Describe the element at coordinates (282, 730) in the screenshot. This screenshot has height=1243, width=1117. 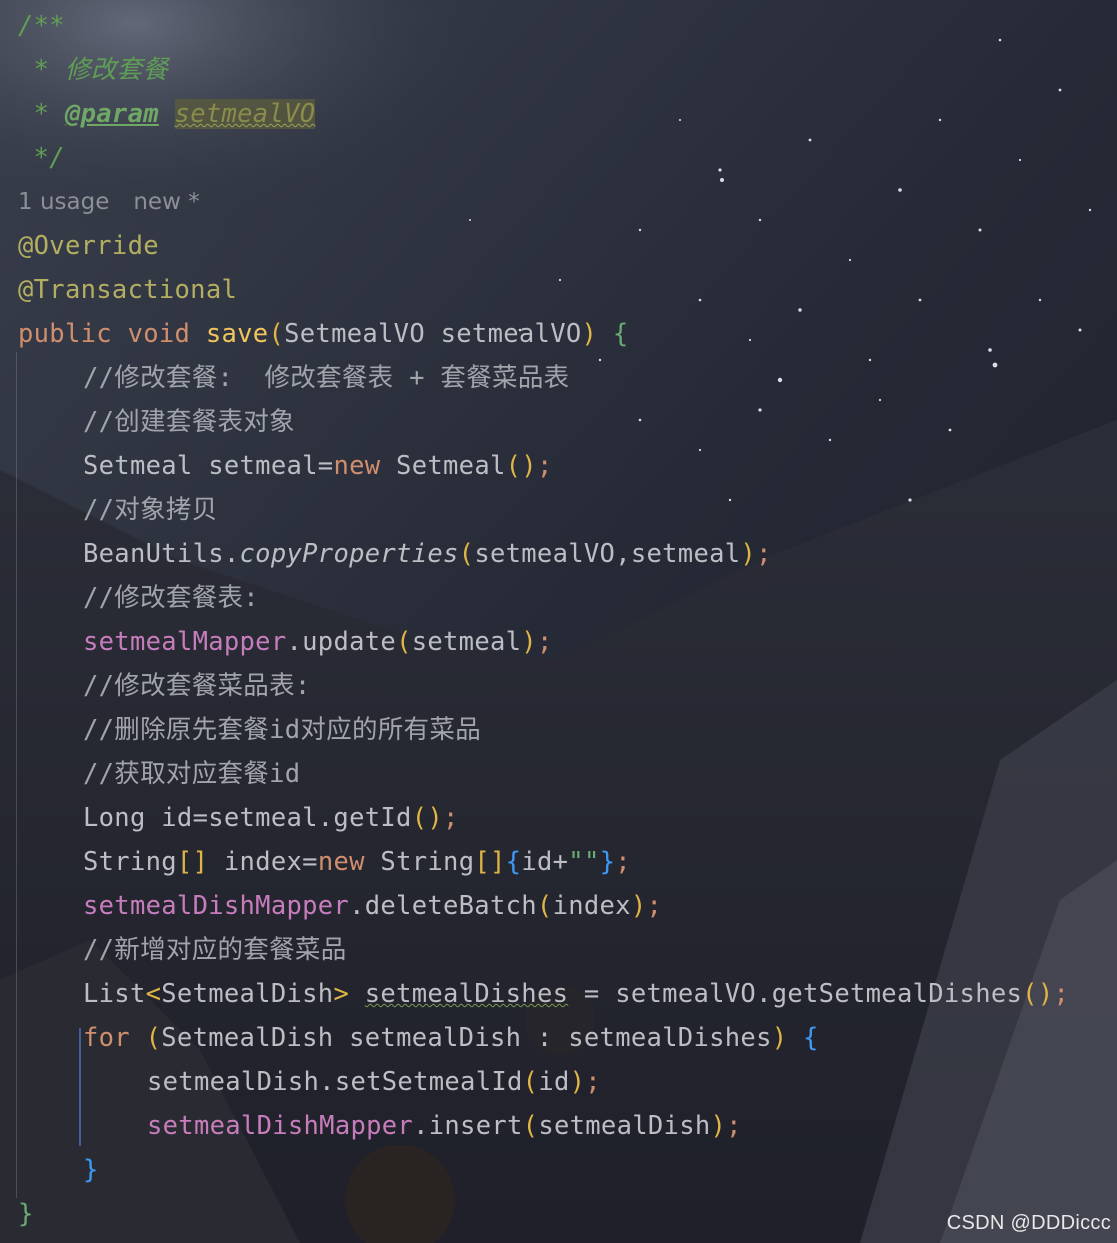
I see `code-comment: //删除原先套餐id对应的所有菜品` at that location.